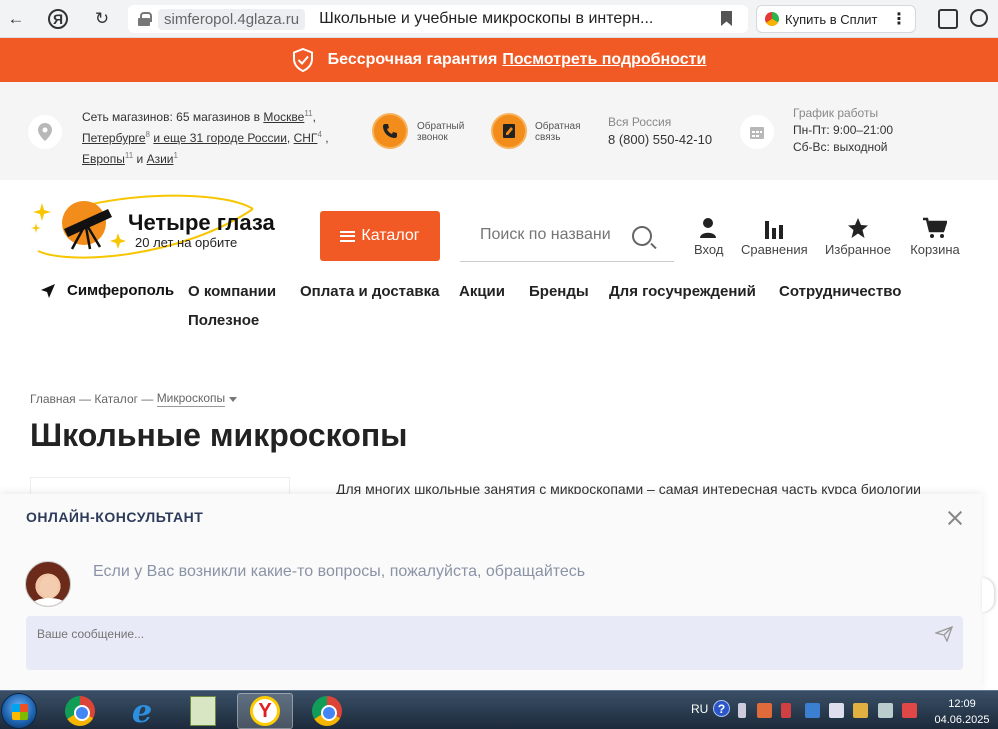 The image size is (998, 729). What do you see at coordinates (774, 249) in the screenshot?
I see `compare-label: Сравнения` at bounding box center [774, 249].